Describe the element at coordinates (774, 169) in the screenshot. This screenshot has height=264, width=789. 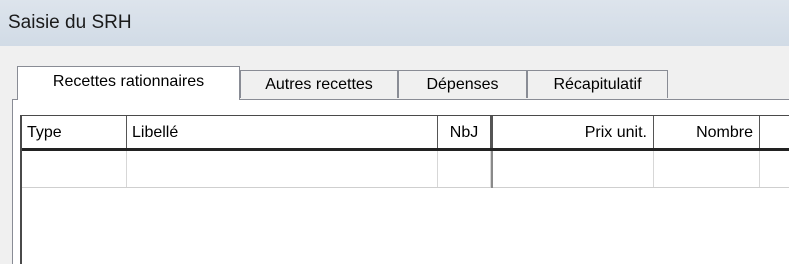
I see `cell-extra` at that location.